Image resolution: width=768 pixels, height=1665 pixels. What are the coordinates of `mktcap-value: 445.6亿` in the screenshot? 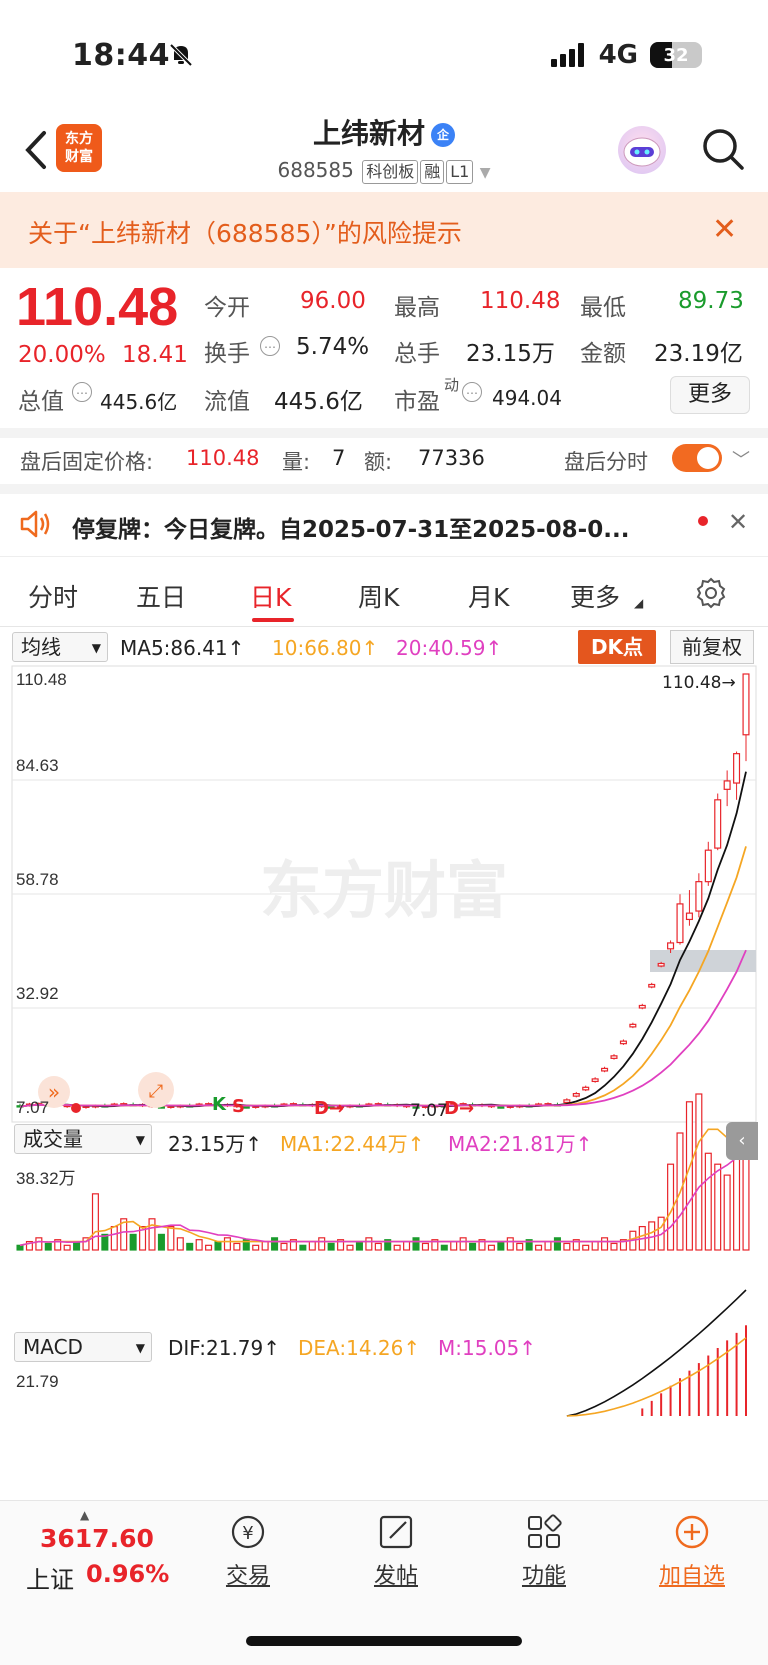 It's located at (139, 402).